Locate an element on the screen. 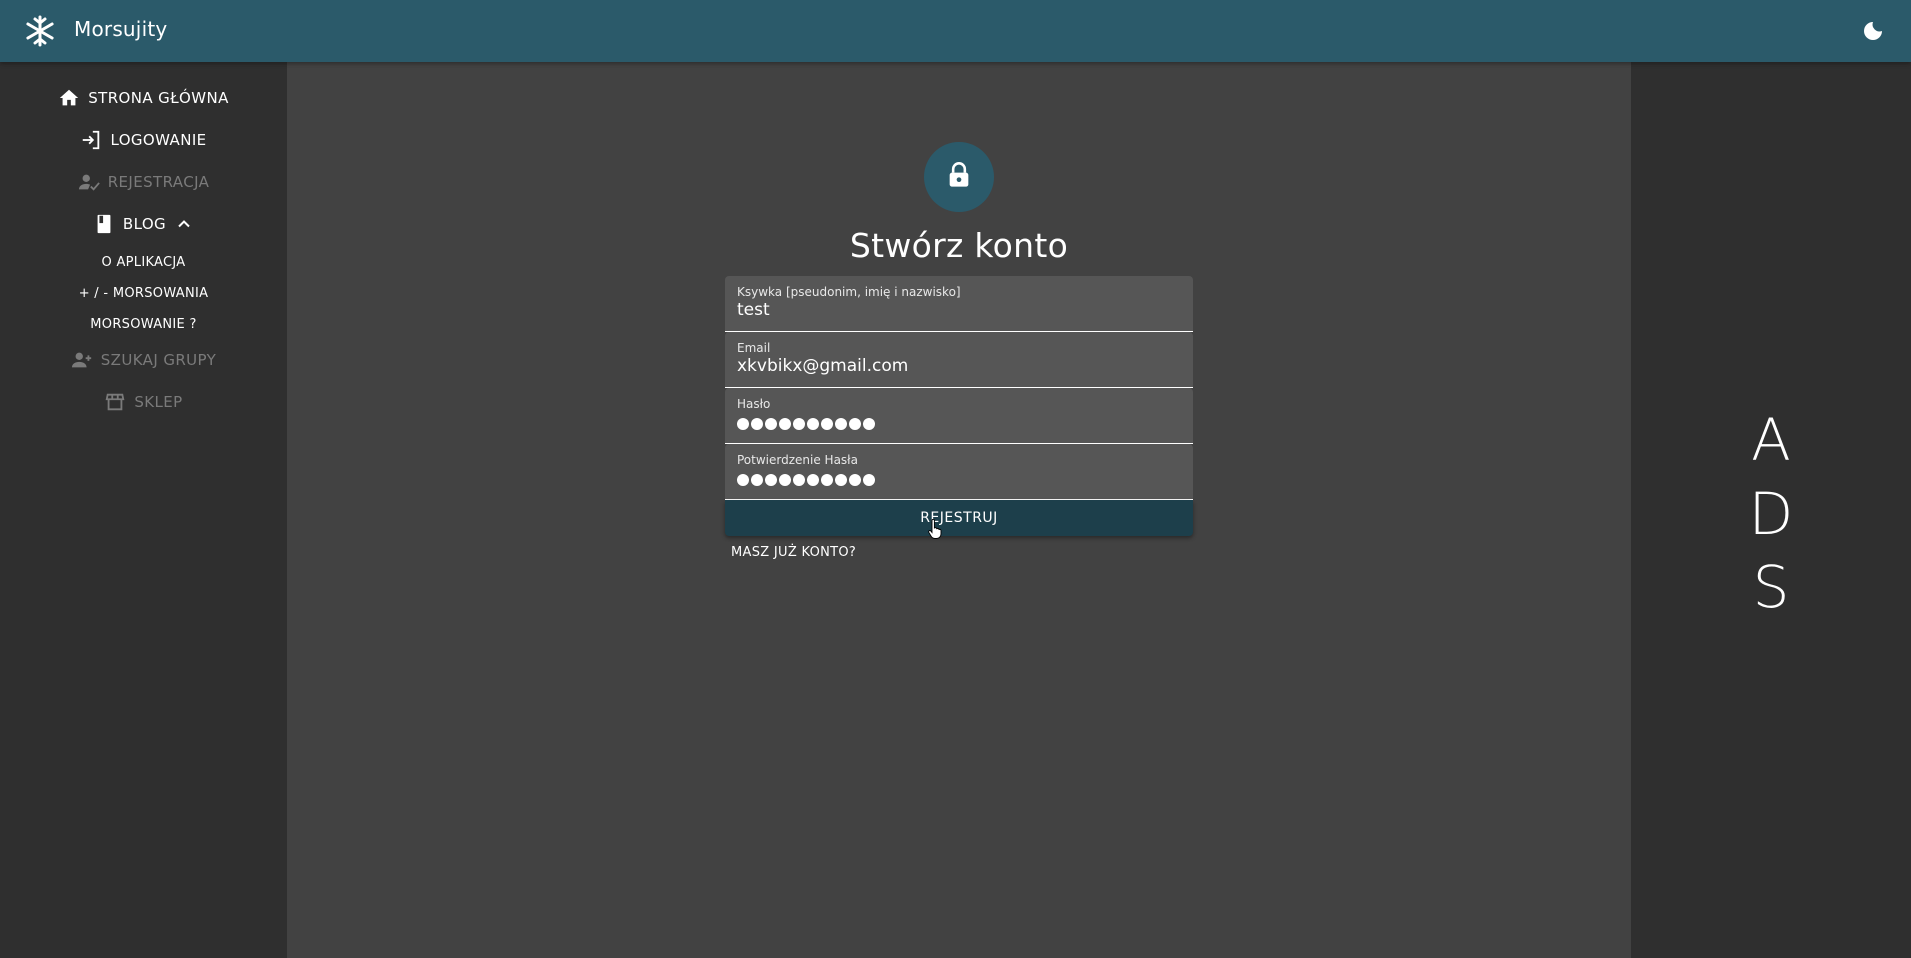 The width and height of the screenshot is (1911, 958). store-icon is located at coordinates (115, 402).